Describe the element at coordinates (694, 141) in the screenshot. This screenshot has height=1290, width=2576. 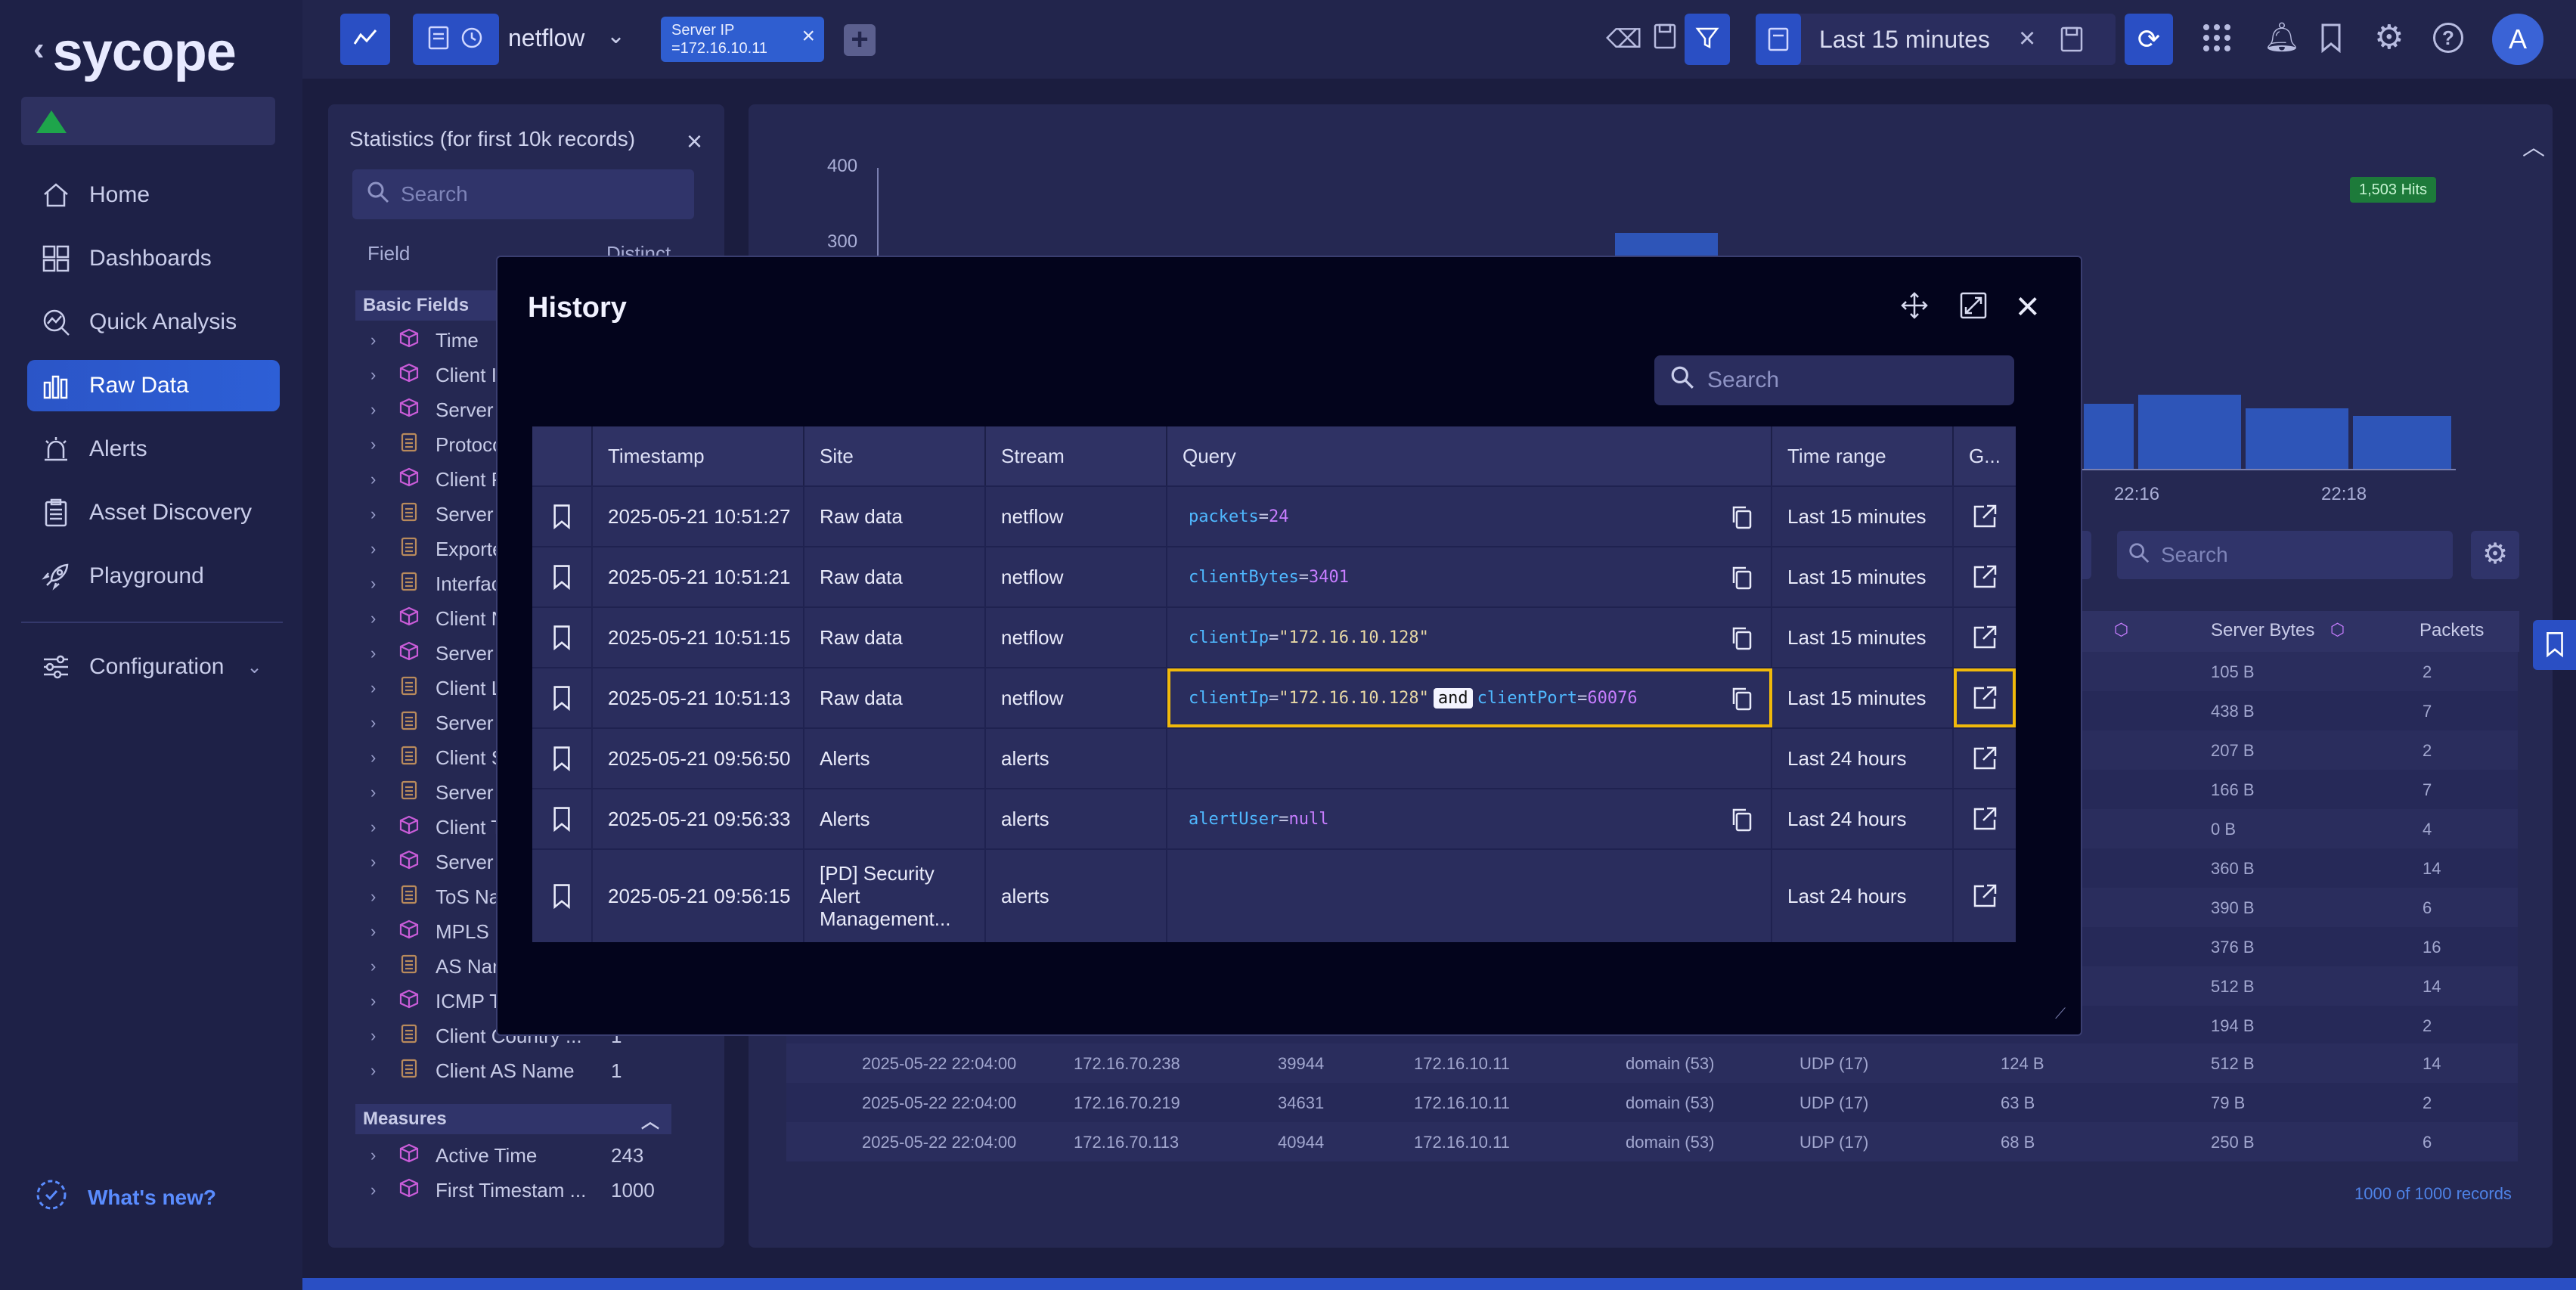
I see `close-statistics-icon: ×` at that location.